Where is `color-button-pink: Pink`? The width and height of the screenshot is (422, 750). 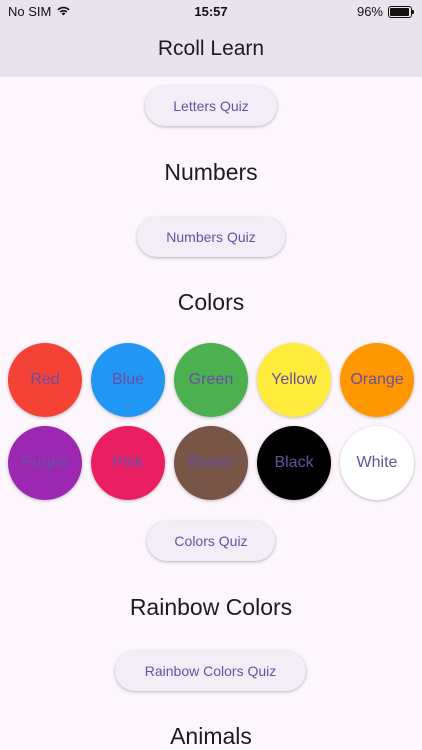
color-button-pink: Pink is located at coordinates (128, 463).